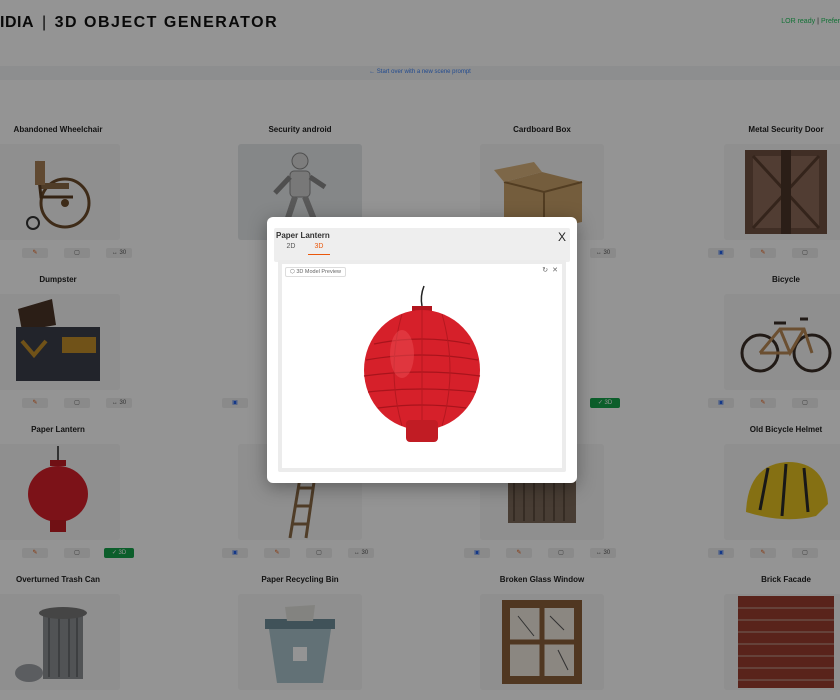 The width and height of the screenshot is (840, 700). I want to click on tab-2d: 2D, so click(291, 248).